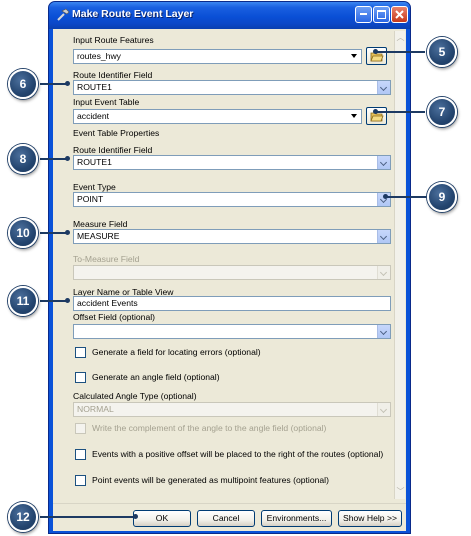  Describe the element at coordinates (80, 480) in the screenshot. I see `multipoint-features-checkbox` at that location.